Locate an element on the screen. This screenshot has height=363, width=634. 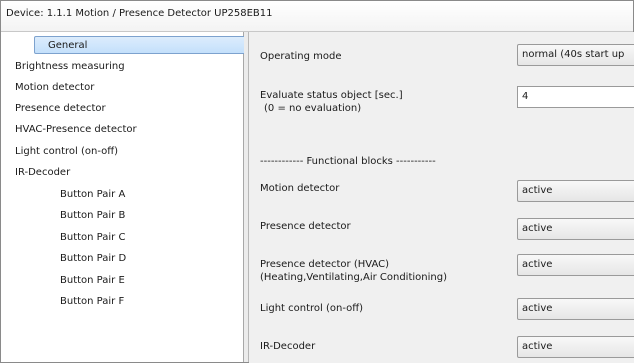
presence-detector-select: active is located at coordinates (575, 229).